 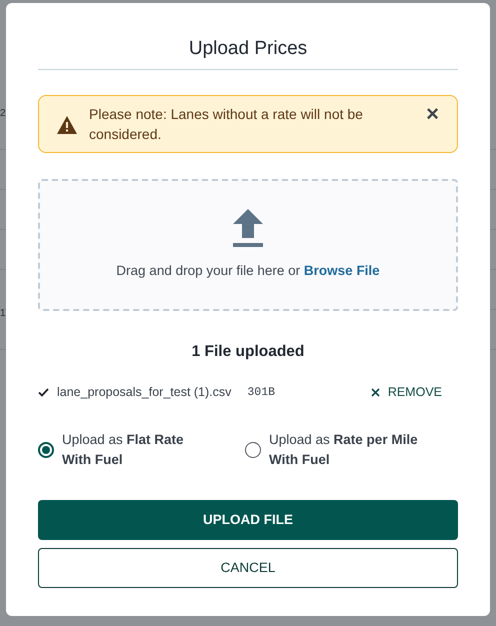 What do you see at coordinates (375, 393) in the screenshot?
I see `close-icon` at bounding box center [375, 393].